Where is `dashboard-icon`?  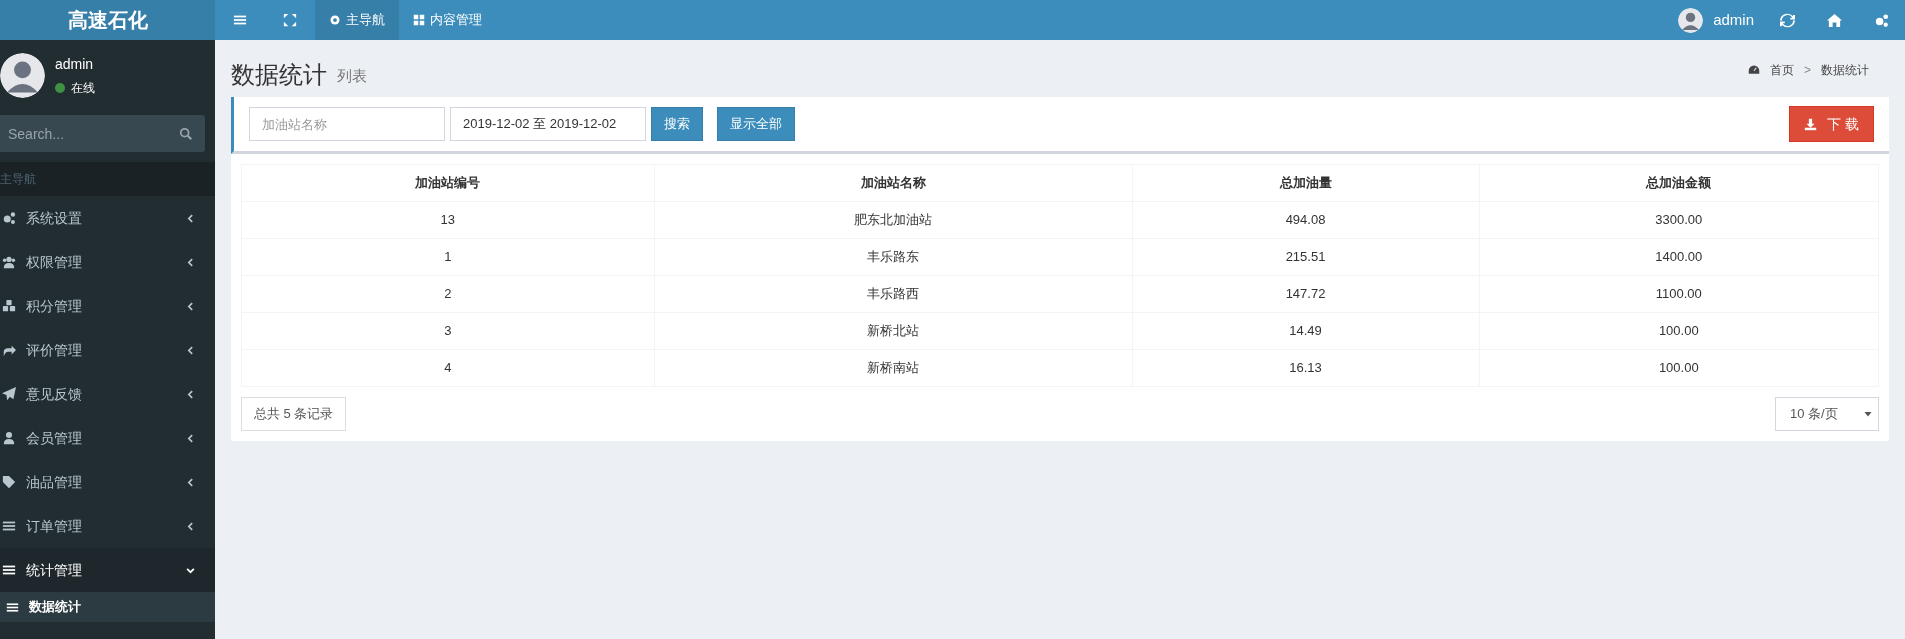 dashboard-icon is located at coordinates (1754, 70).